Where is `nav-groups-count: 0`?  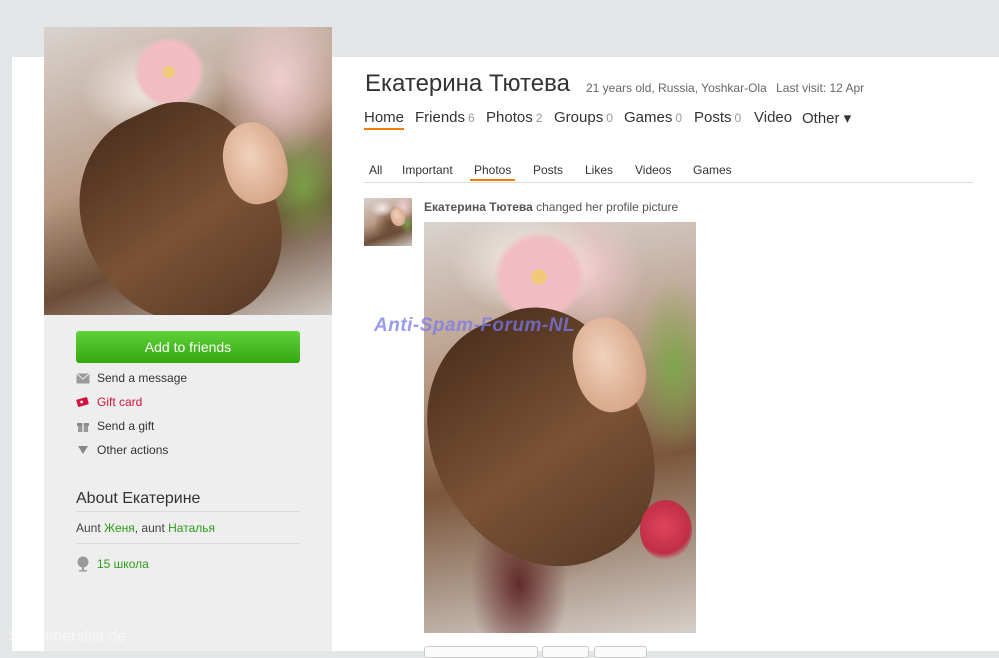
nav-groups-count: 0 is located at coordinates (609, 118).